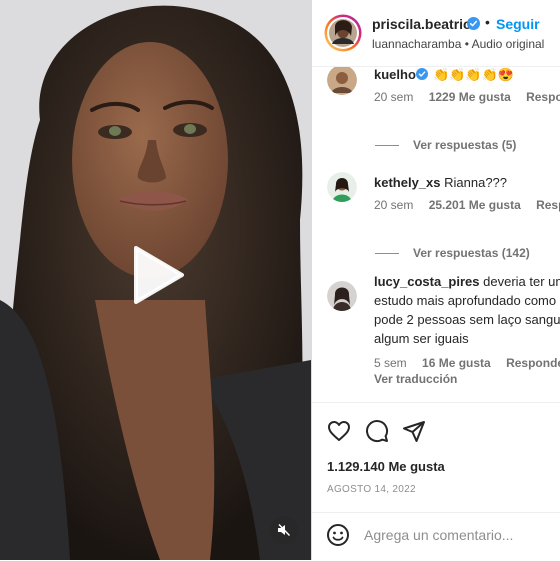  I want to click on comment-text-line: deveria ter um, so click(521, 281).